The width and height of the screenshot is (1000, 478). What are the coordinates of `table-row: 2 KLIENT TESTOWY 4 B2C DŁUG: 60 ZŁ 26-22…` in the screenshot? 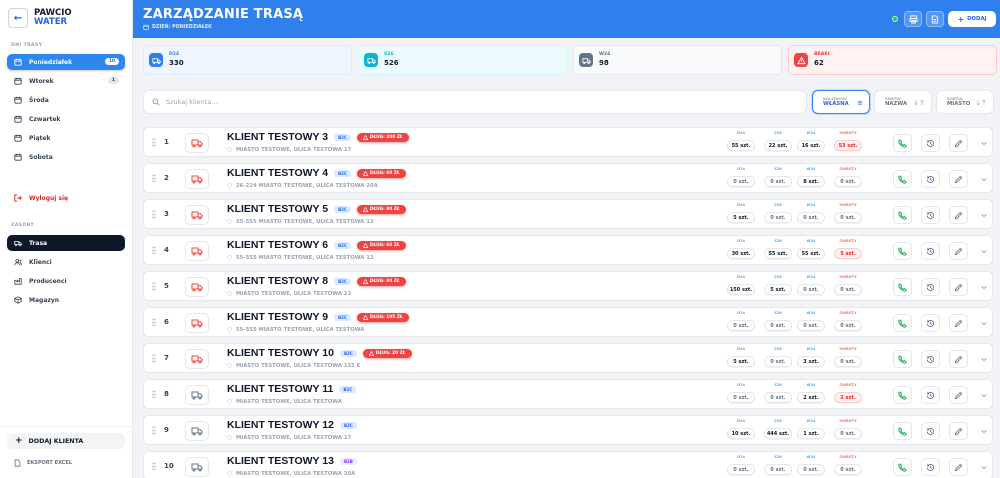 It's located at (568, 178).